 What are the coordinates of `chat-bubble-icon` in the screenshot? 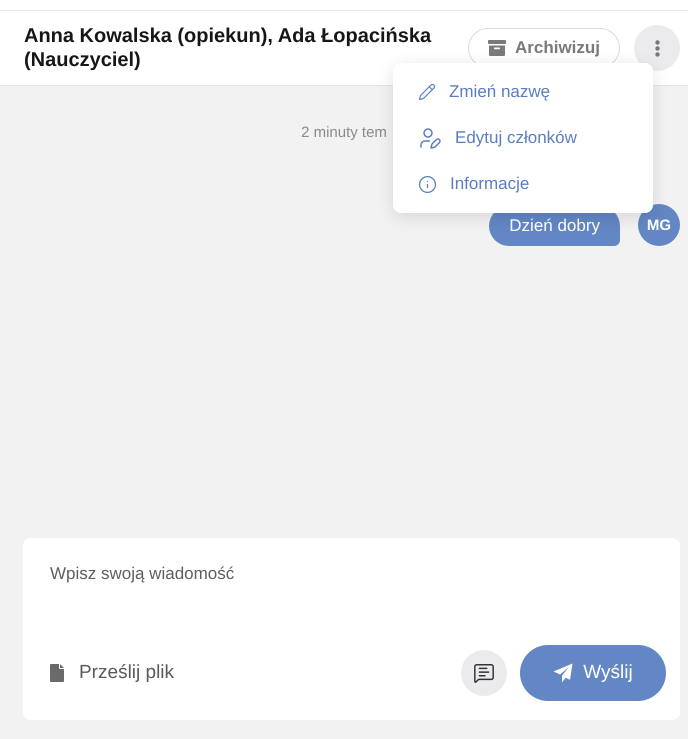 It's located at (484, 673).